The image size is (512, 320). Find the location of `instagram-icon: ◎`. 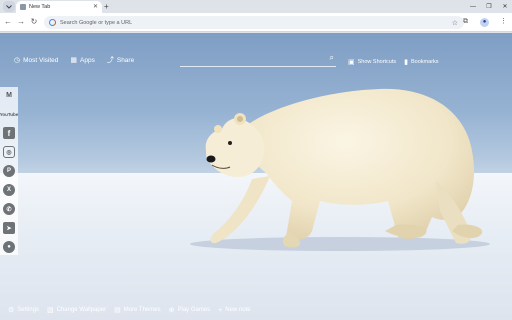

instagram-icon: ◎ is located at coordinates (9, 152).